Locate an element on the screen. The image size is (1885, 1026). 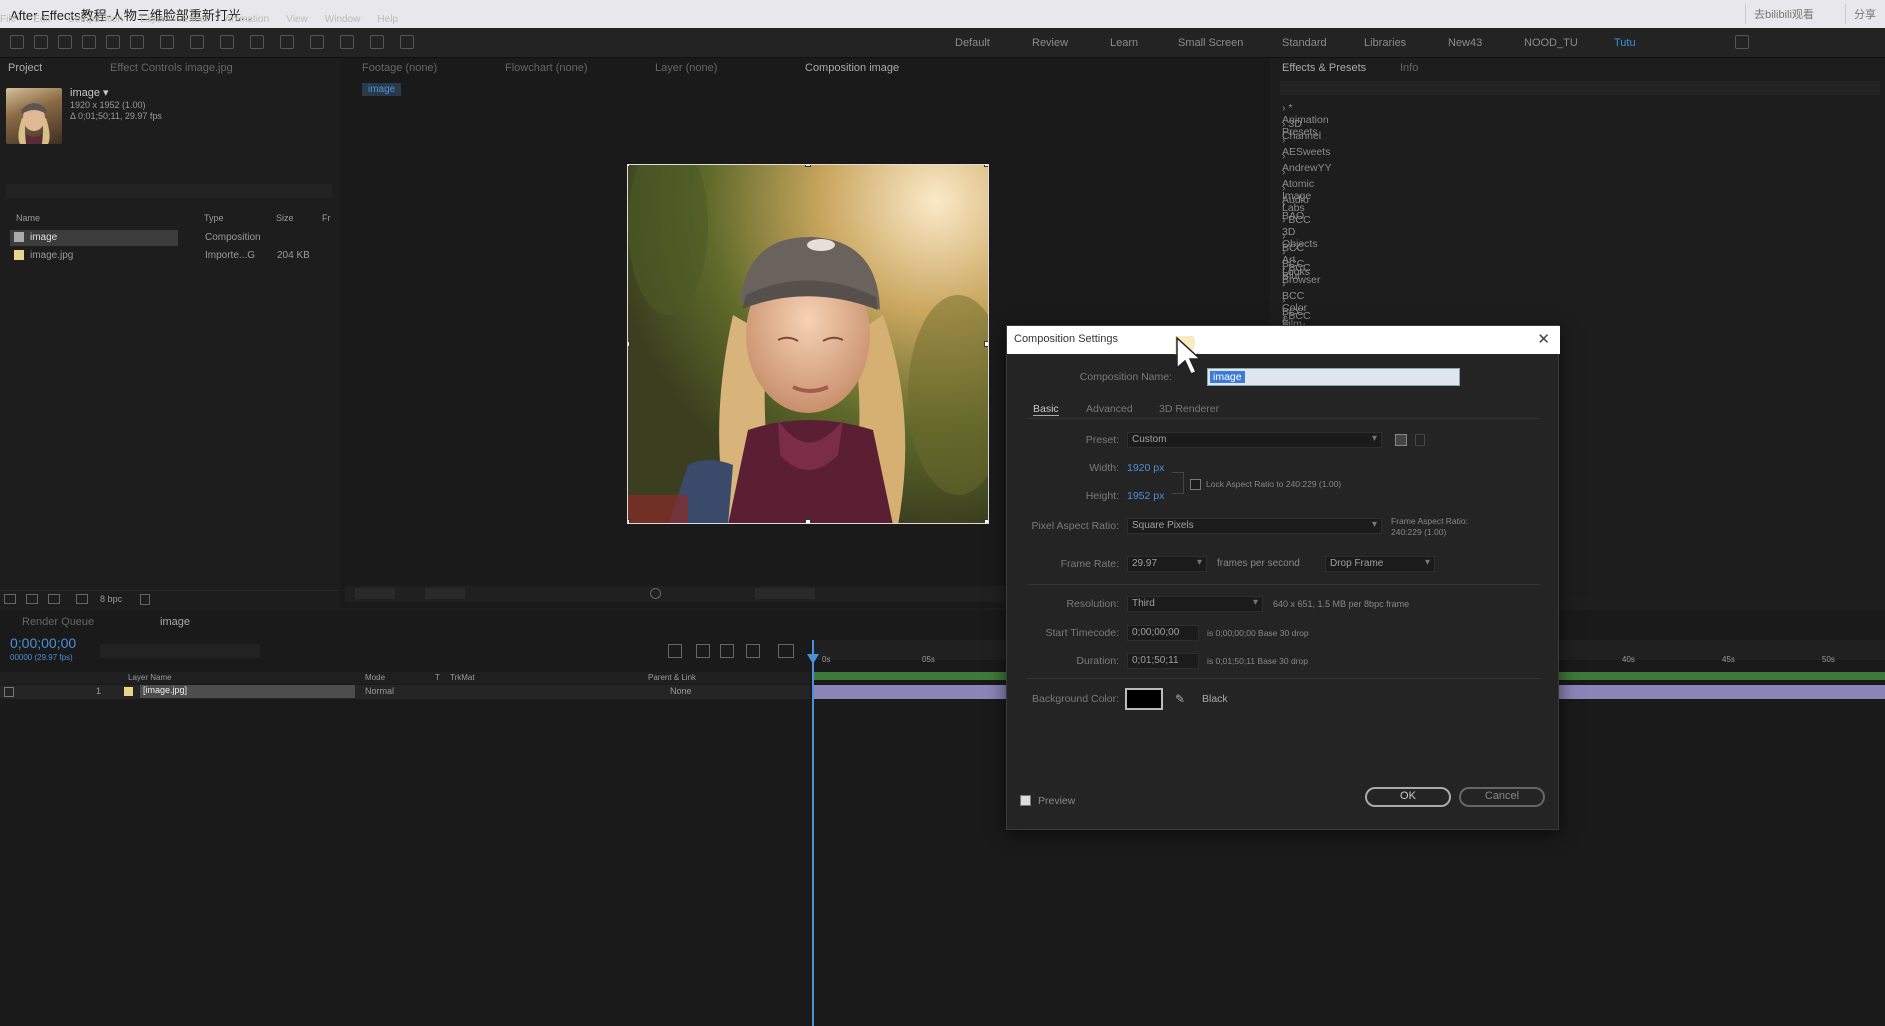
workspace-tutu: Tutu is located at coordinates (1625, 43).